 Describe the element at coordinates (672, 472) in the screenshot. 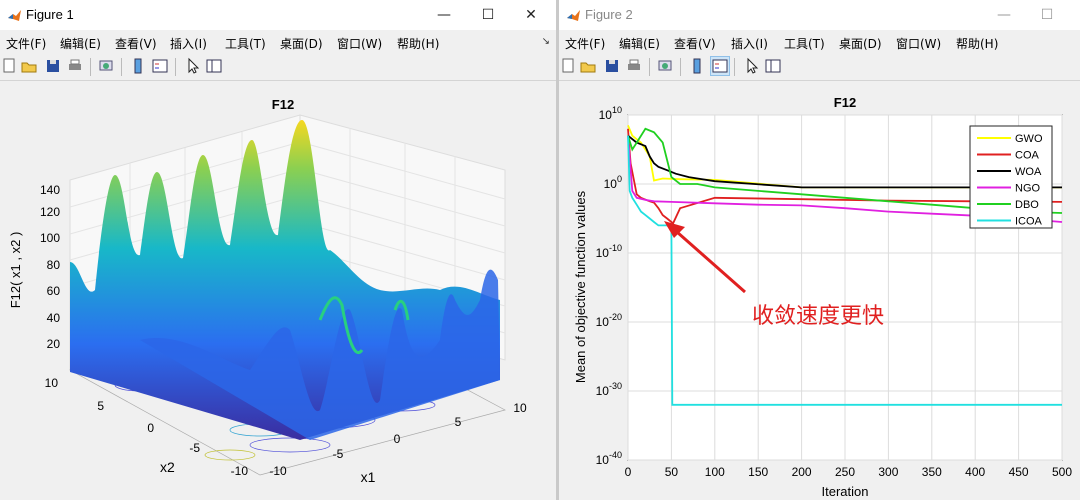

I see `x-tick-label: 50` at that location.